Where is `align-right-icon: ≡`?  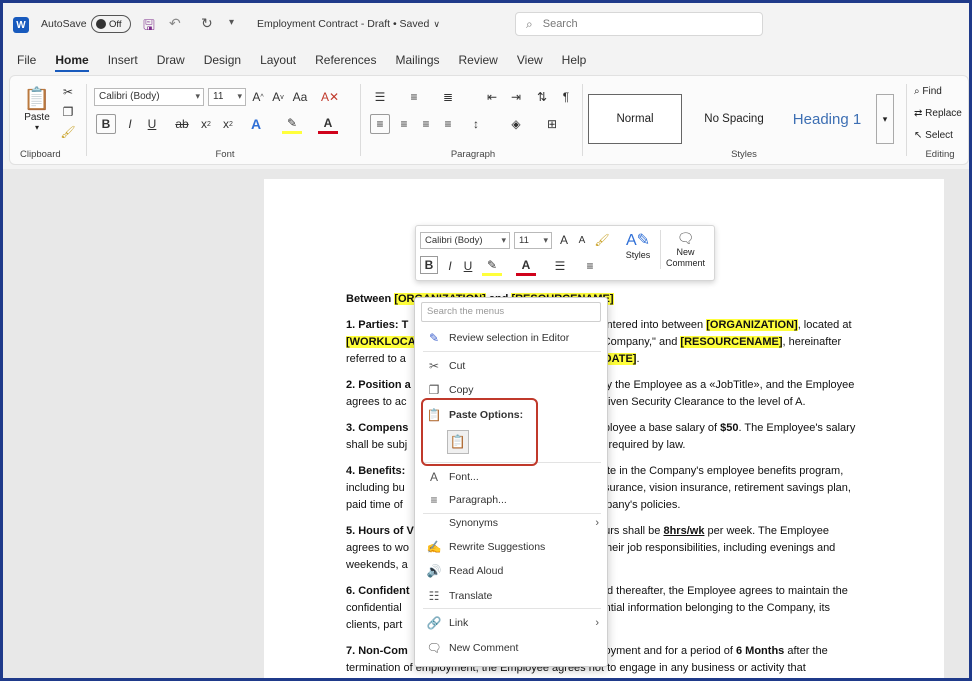
align-right-icon: ≡ is located at coordinates (426, 124).